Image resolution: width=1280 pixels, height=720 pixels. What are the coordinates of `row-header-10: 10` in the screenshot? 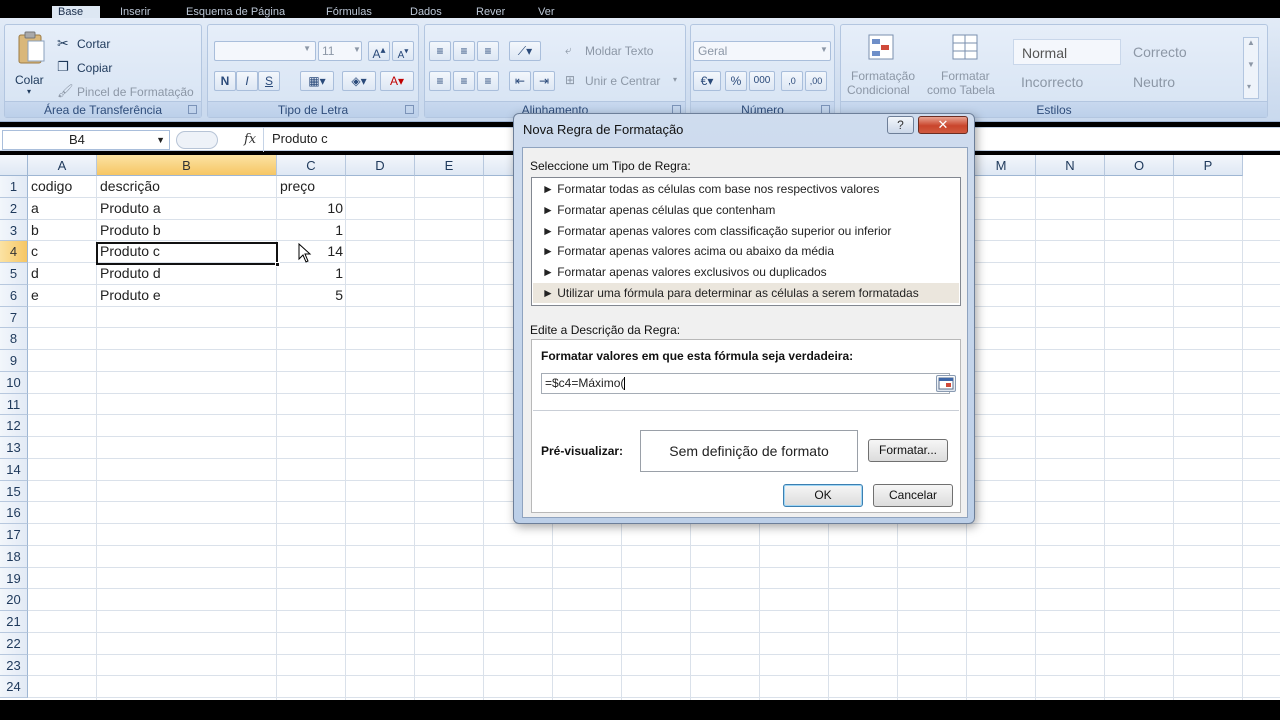 It's located at (14, 382).